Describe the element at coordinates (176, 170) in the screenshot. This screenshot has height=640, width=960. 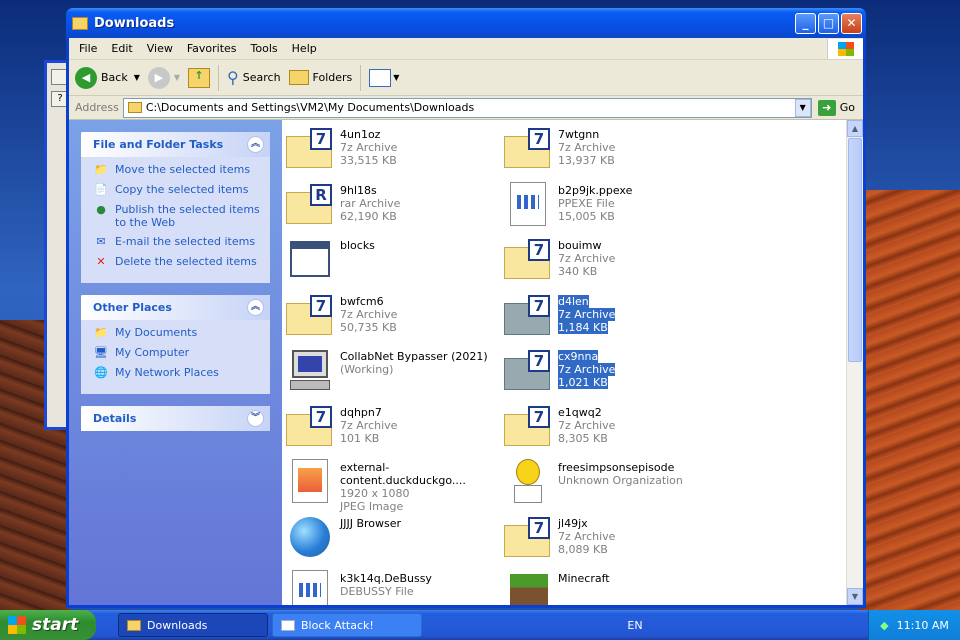
I see `task-move: 📁 Move the selected items` at that location.